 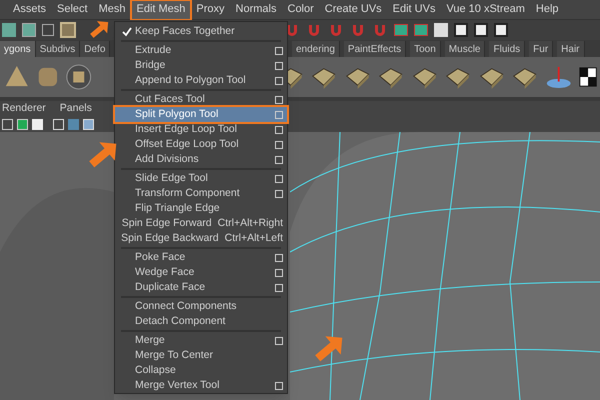 I want to click on shelf-tab: Toon, so click(x=425, y=49).